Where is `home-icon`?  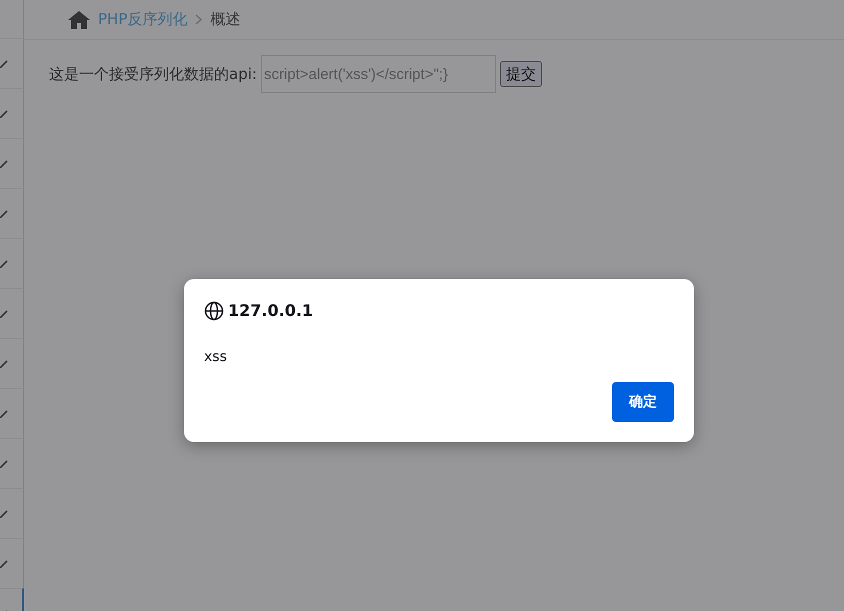 home-icon is located at coordinates (79, 19).